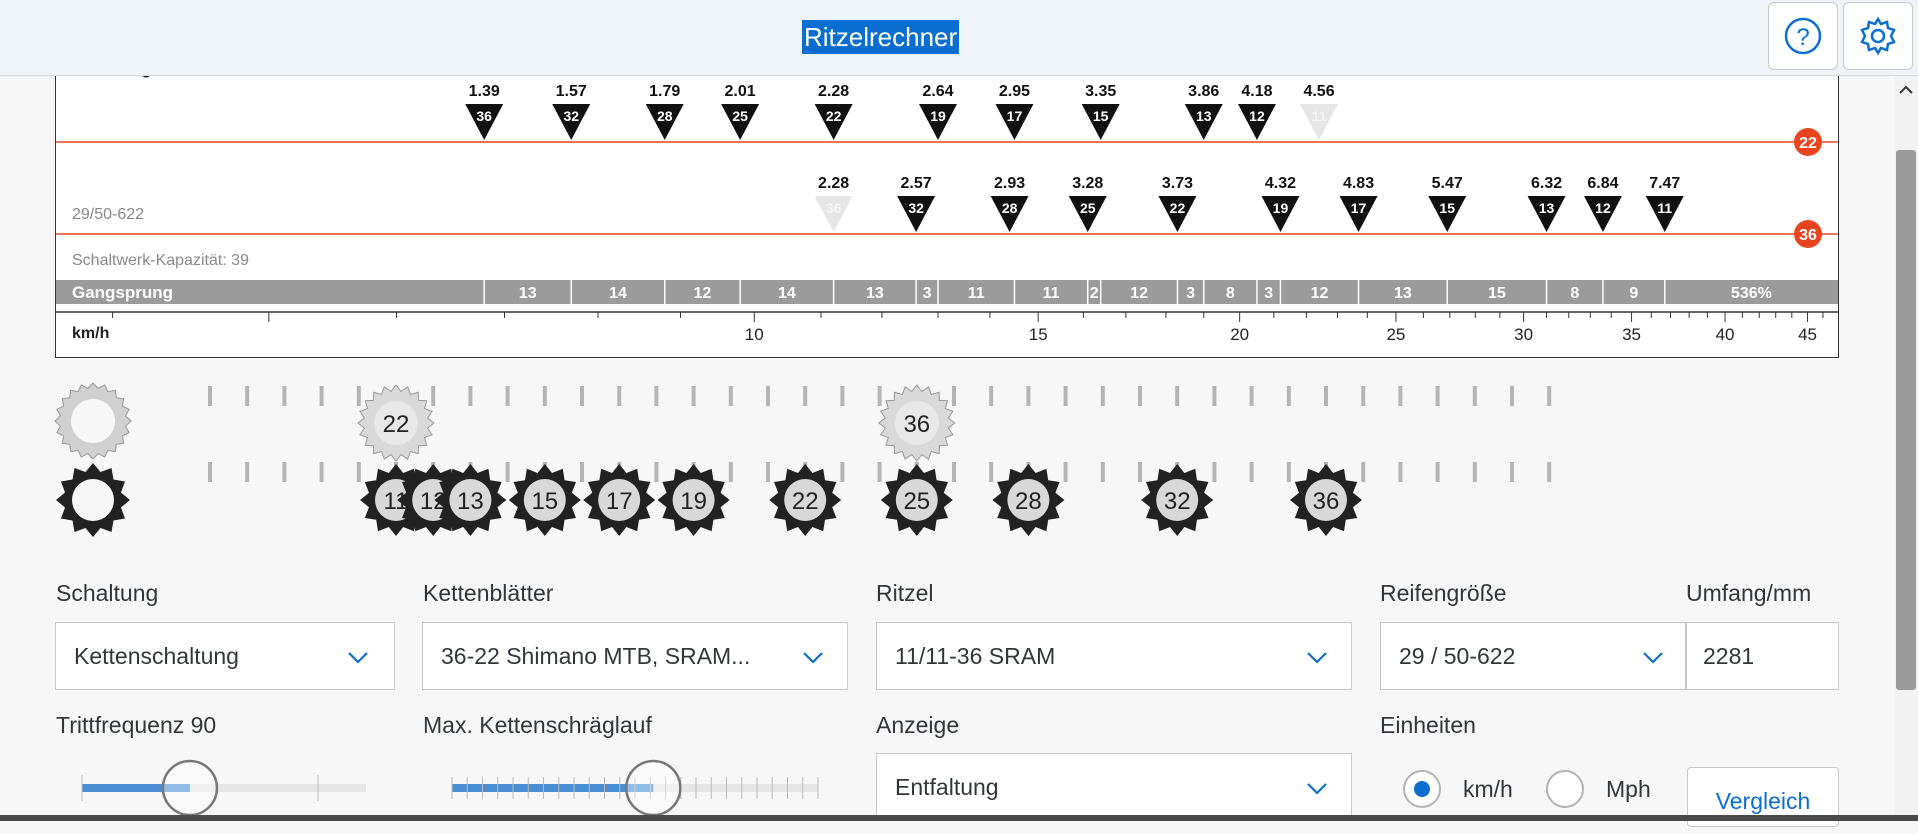 This screenshot has width=1918, height=834. Describe the element at coordinates (93, 421) in the screenshot. I see `reference-chainring-hub` at that location.